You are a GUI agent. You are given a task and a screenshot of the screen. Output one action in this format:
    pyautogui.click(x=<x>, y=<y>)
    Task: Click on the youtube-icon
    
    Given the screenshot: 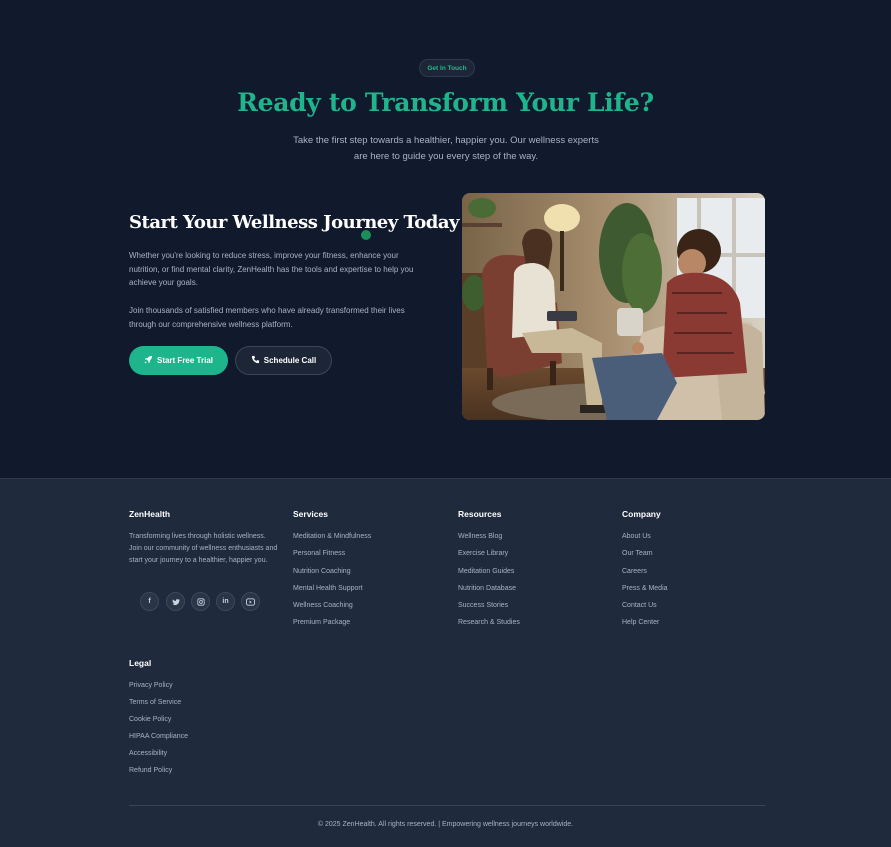 What is the action you would take?
    pyautogui.click(x=250, y=601)
    